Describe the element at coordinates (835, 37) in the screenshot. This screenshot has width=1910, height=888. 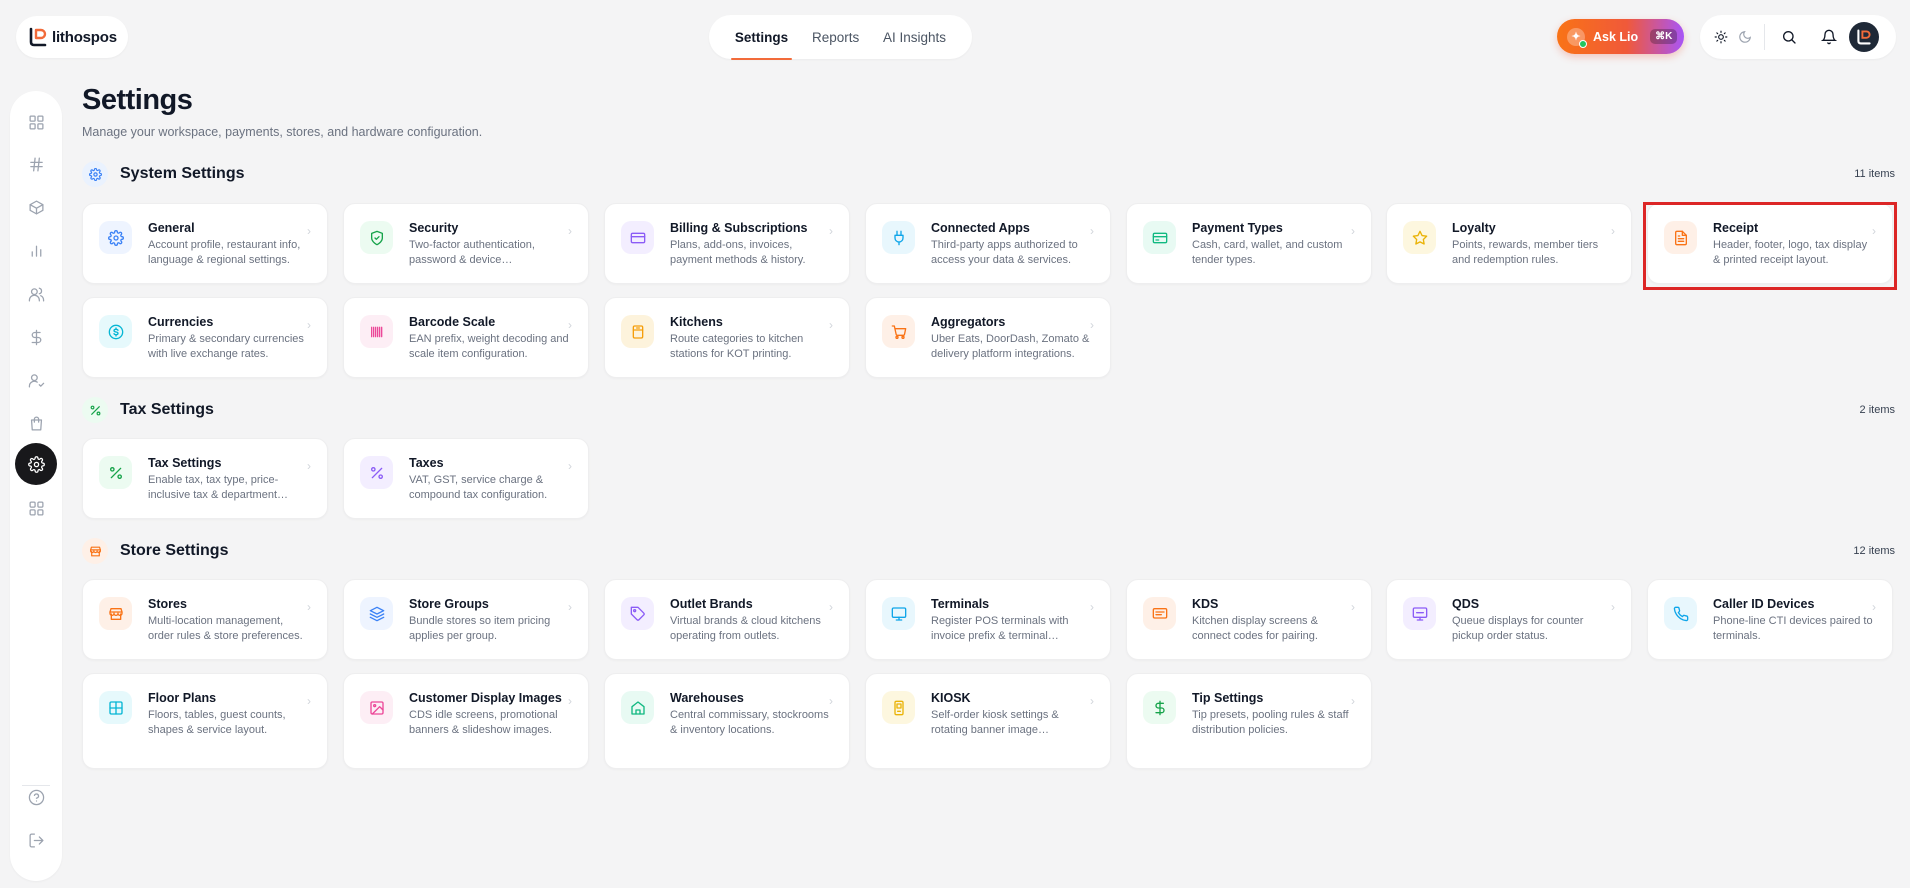
I see `tab-reports: Reports` at that location.